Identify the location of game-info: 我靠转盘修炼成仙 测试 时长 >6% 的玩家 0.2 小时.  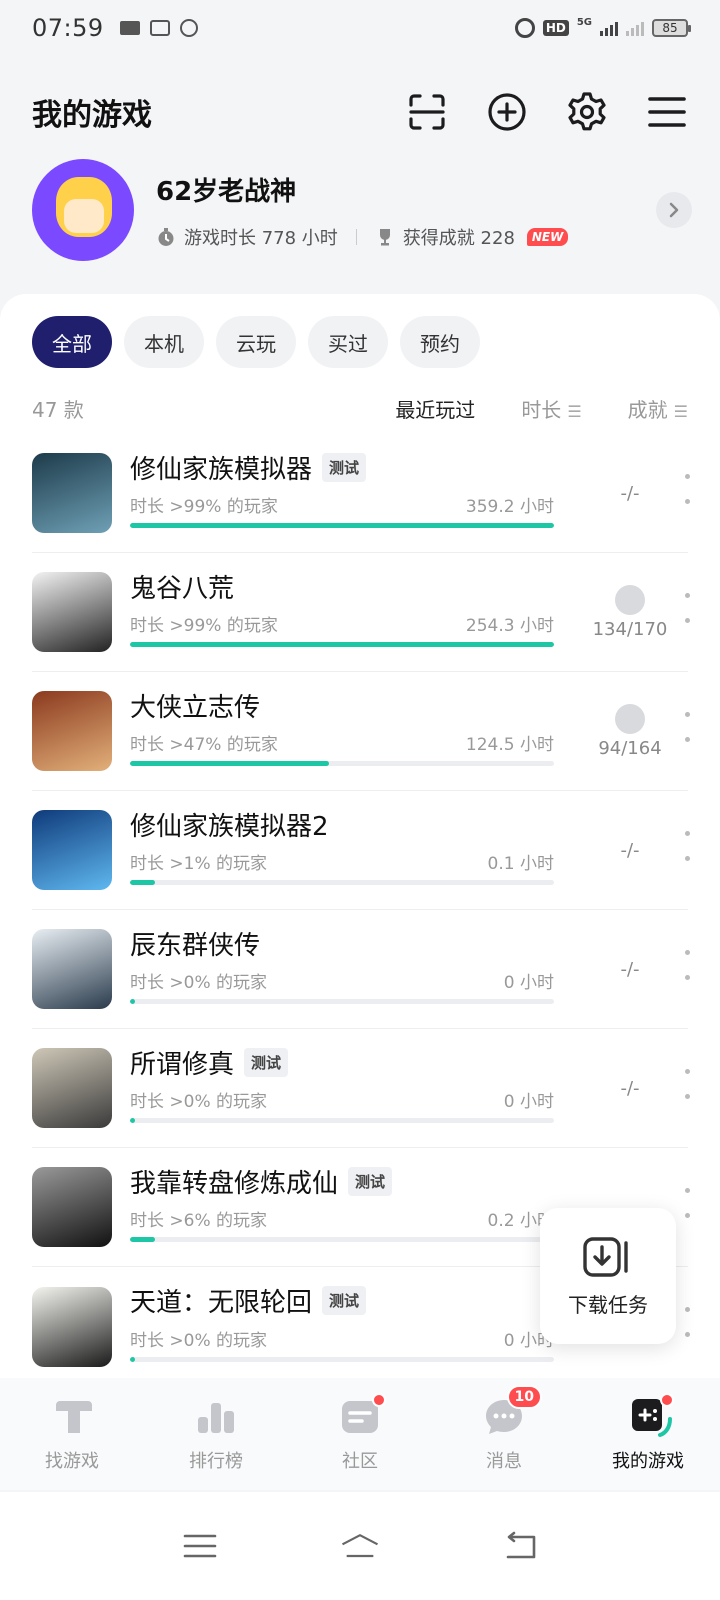
(342, 1207).